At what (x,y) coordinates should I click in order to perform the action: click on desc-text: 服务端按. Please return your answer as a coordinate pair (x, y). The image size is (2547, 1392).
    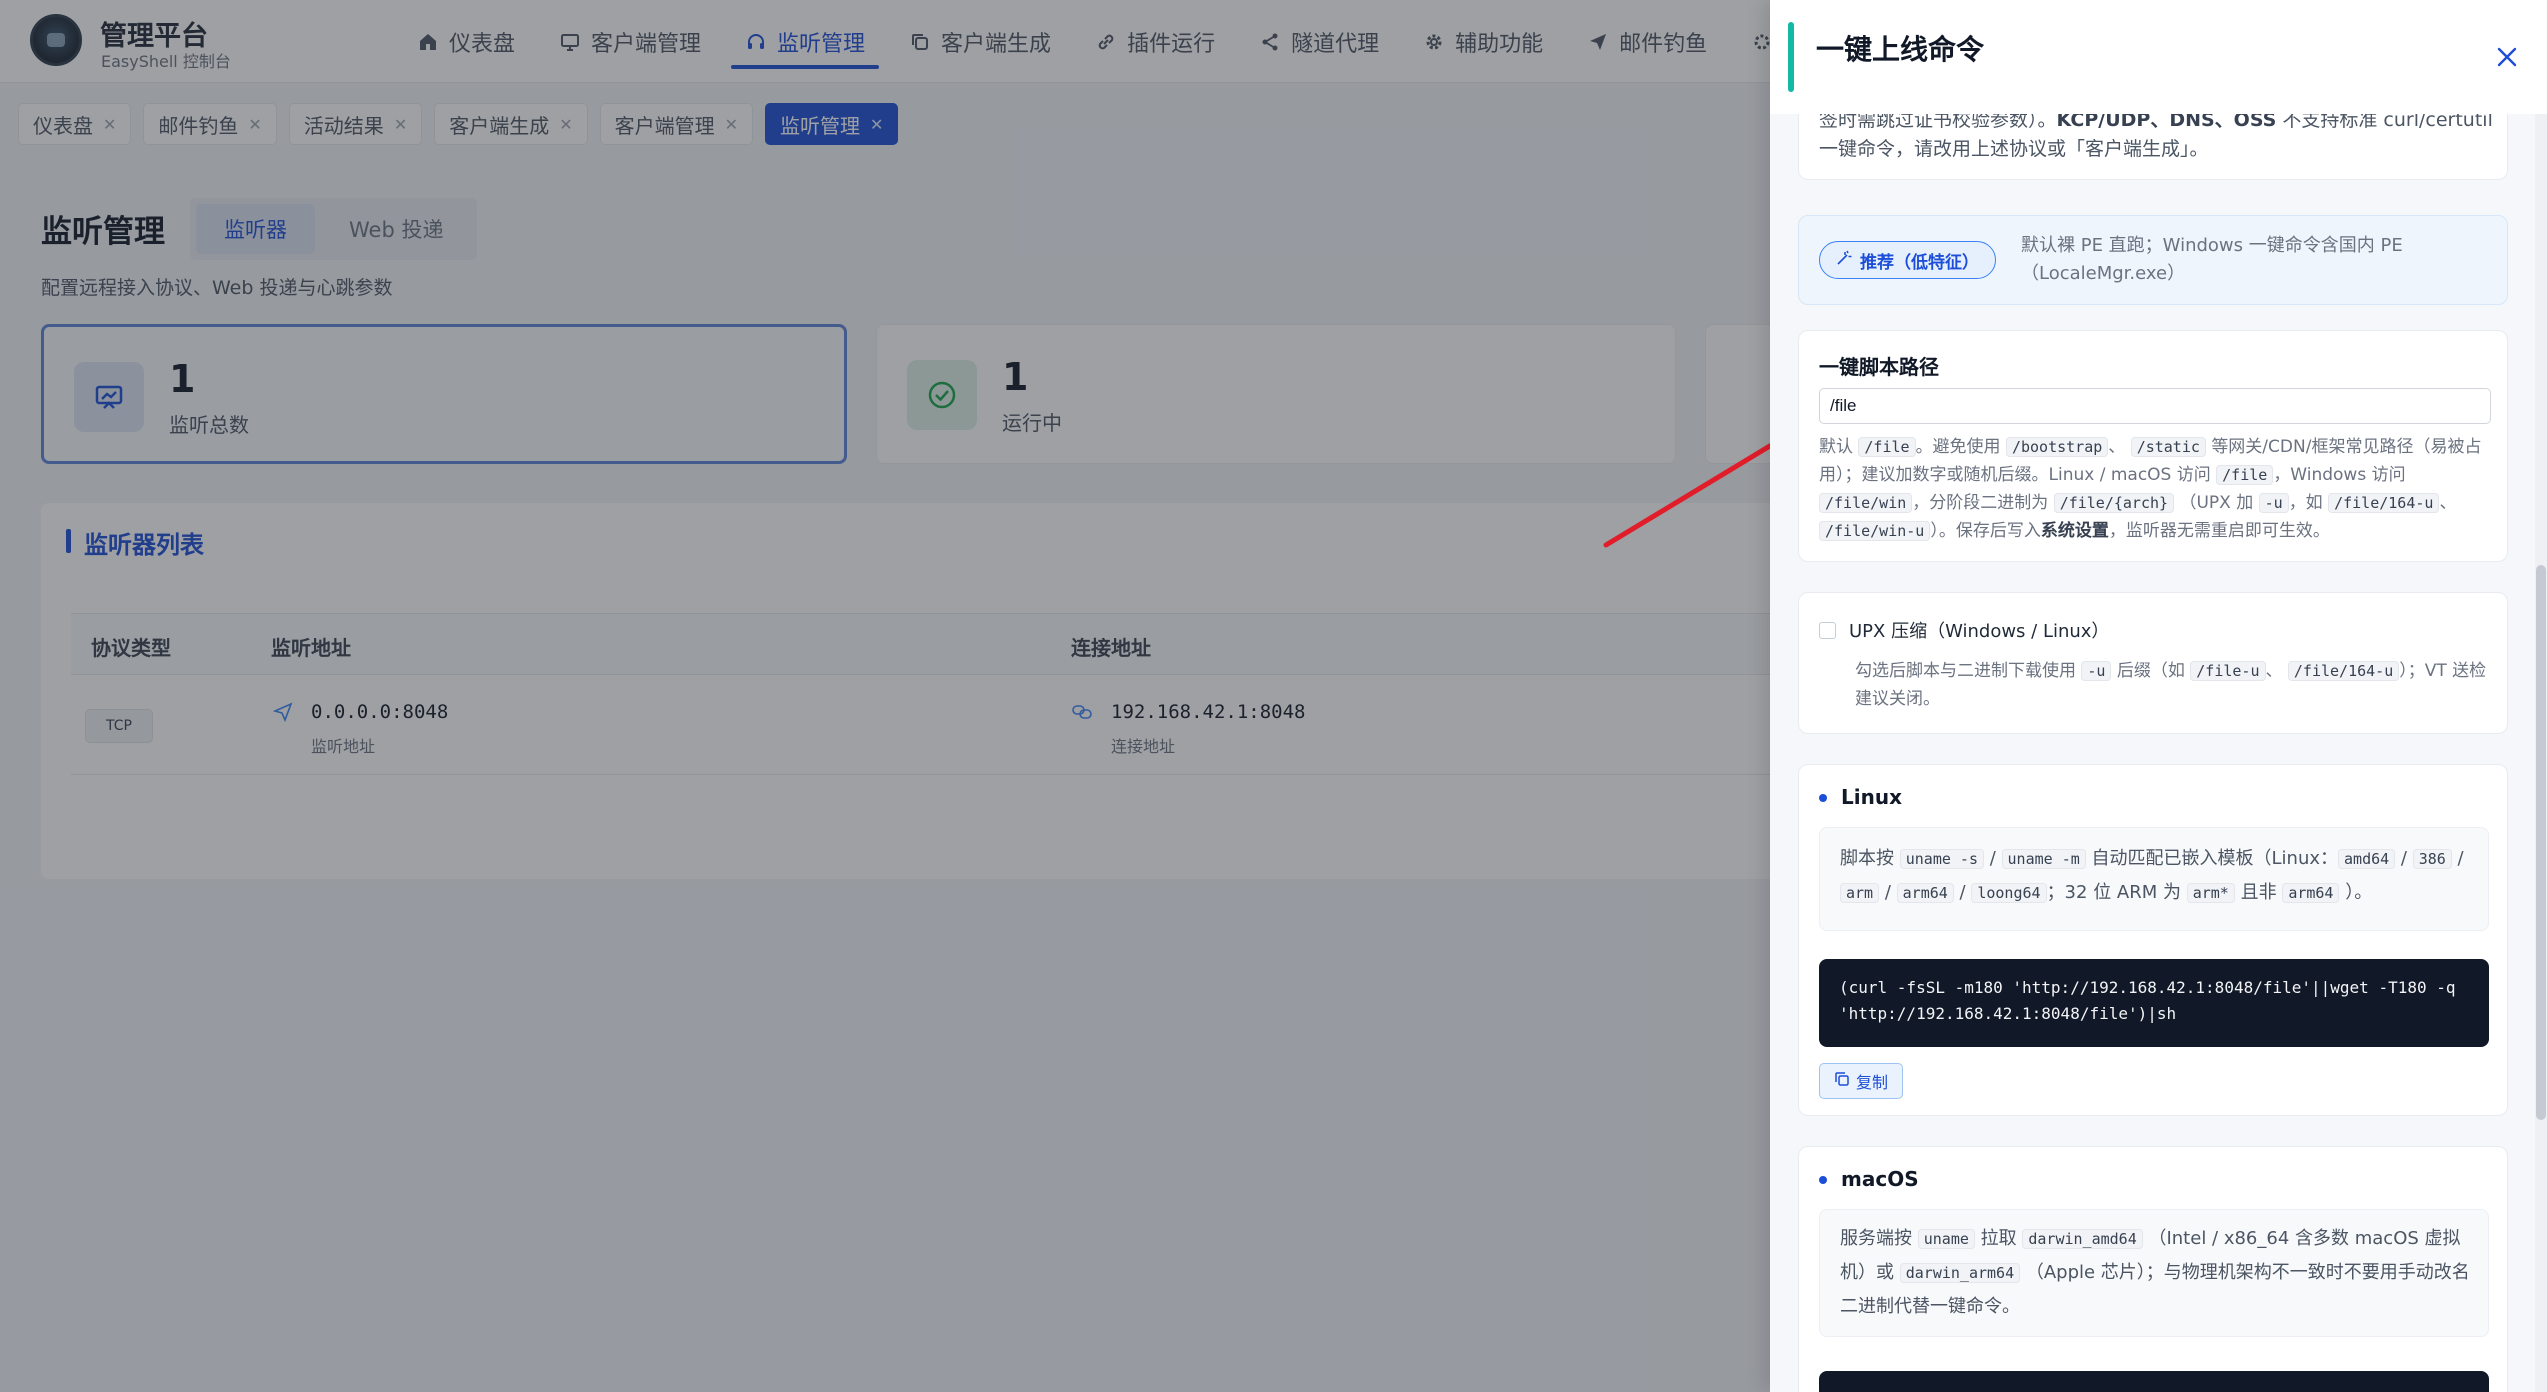
    Looking at the image, I should click on (1876, 1238).